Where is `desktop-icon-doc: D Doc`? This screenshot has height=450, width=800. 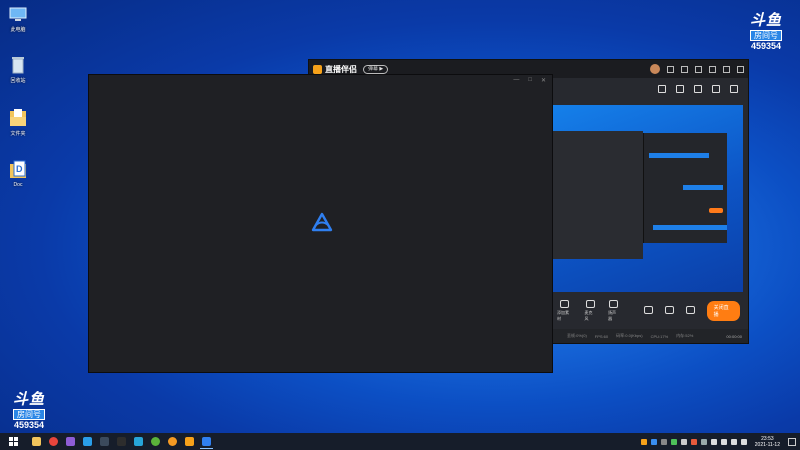
desktop-icon-doc: D Doc is located at coordinates (18, 174).